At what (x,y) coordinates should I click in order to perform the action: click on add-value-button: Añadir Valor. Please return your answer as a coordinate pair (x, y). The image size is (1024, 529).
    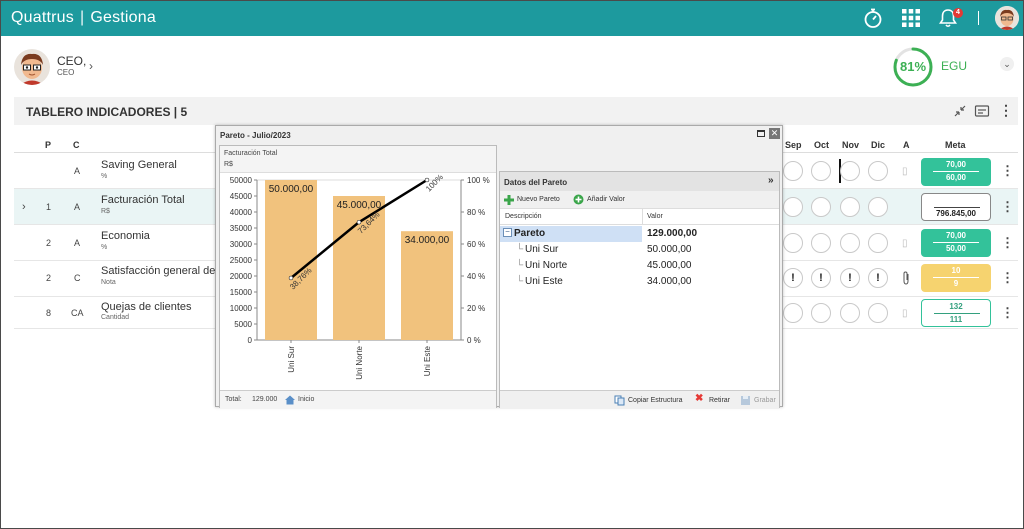
    Looking at the image, I should click on (606, 199).